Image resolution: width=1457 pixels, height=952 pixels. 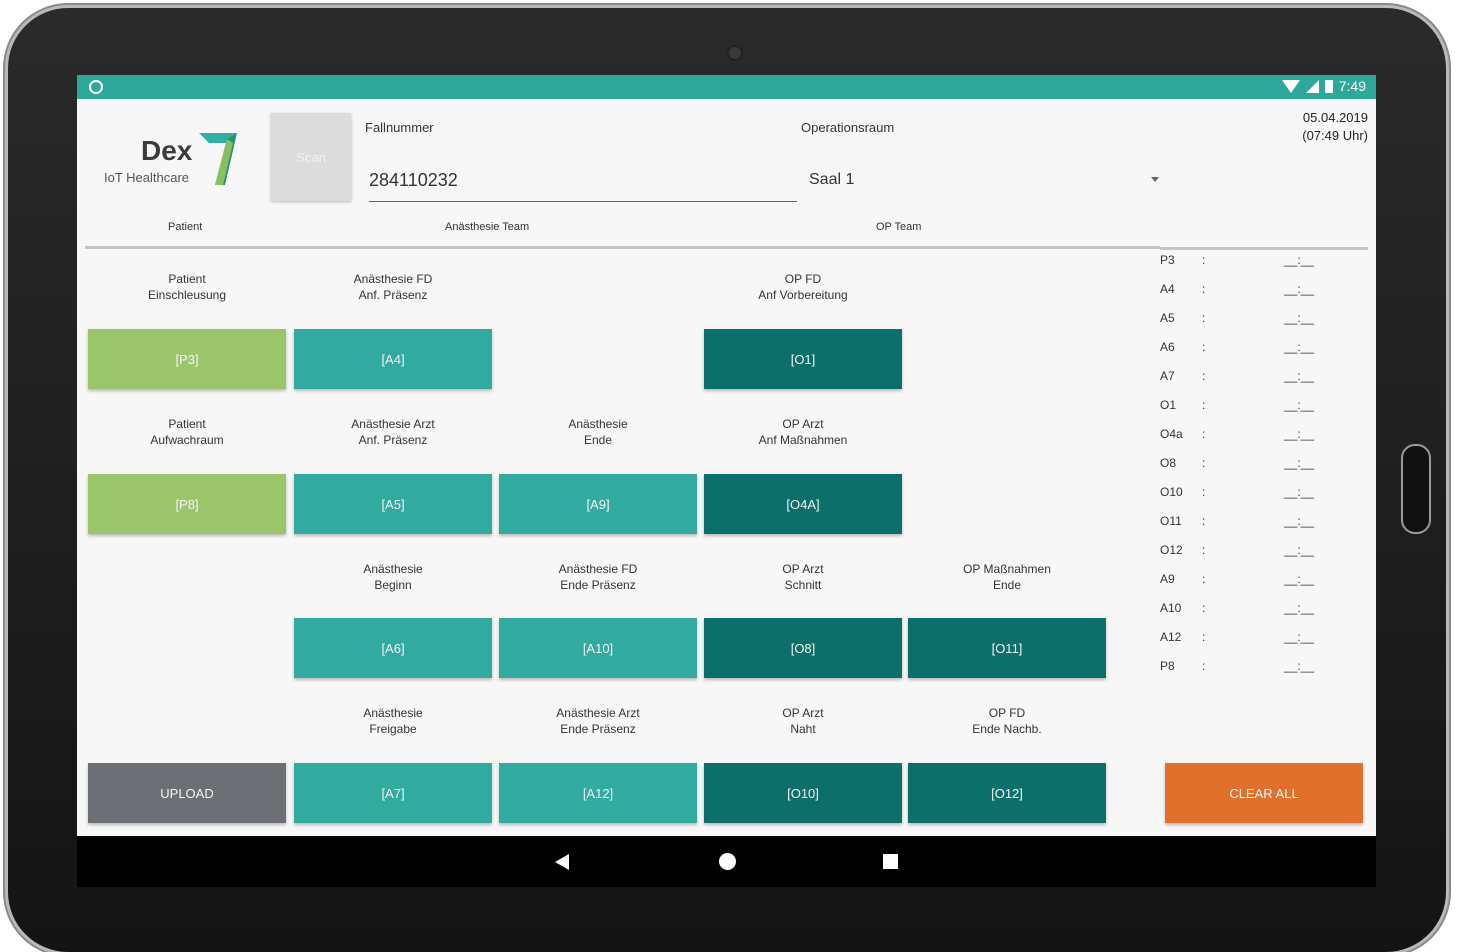 I want to click on logo-name: Dex, so click(x=167, y=150).